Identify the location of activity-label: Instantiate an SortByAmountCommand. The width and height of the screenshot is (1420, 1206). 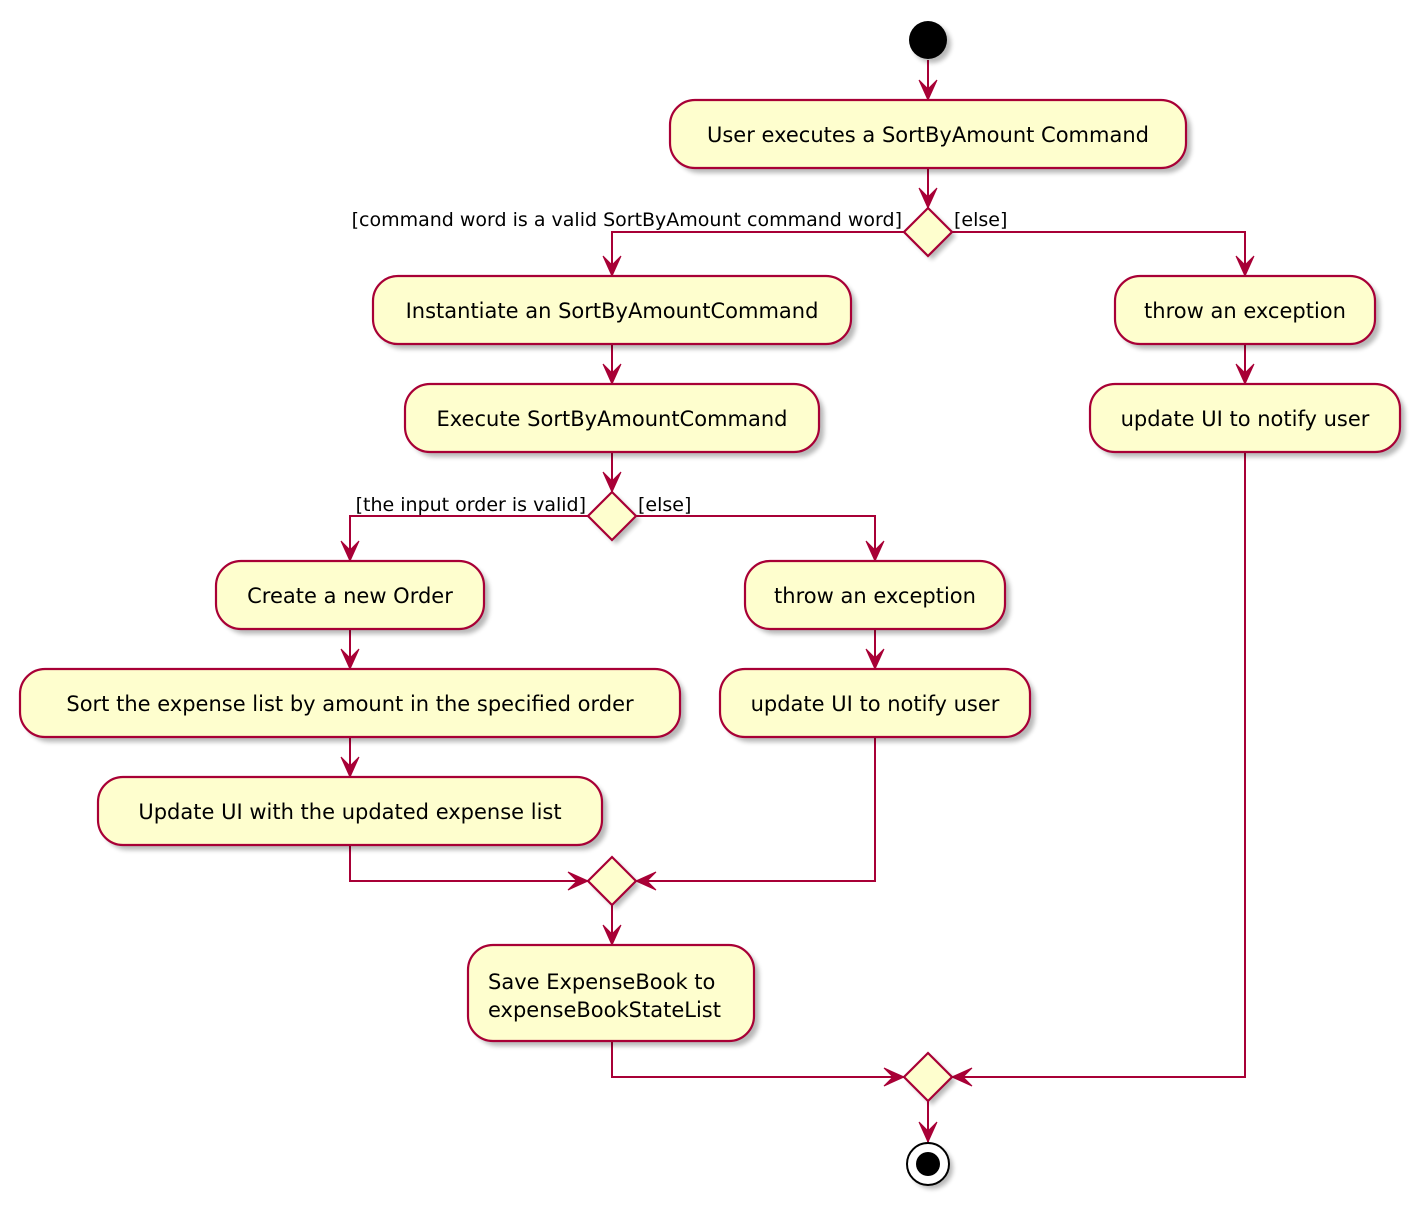
(612, 311).